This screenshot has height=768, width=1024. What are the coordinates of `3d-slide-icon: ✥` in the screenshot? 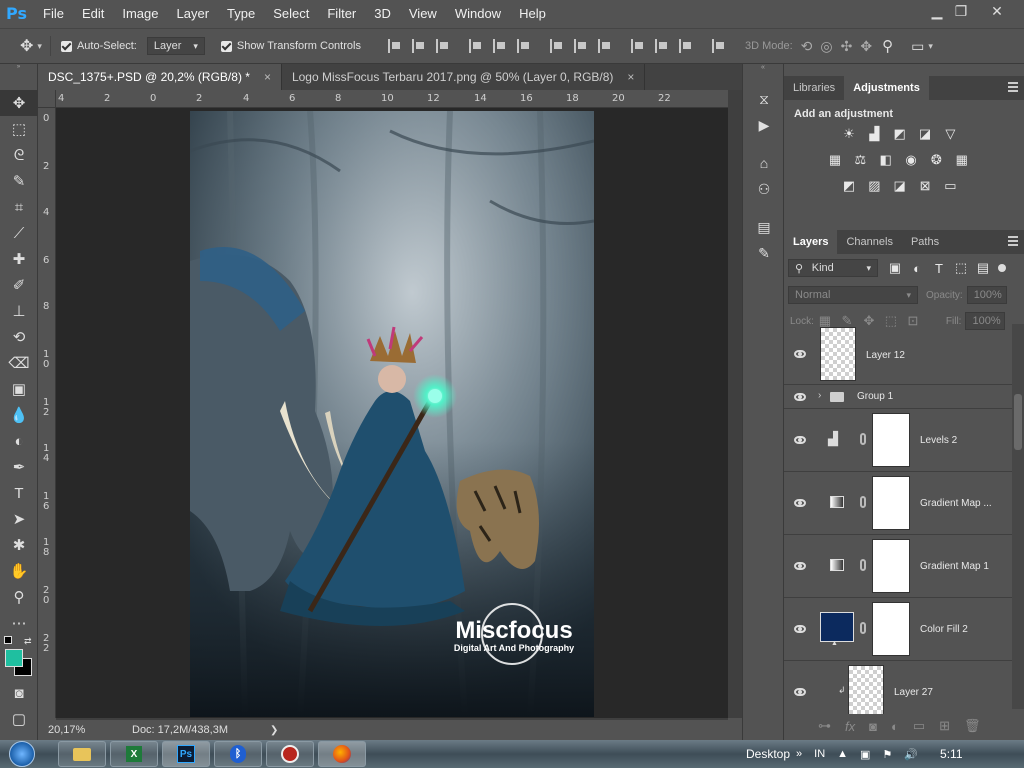 It's located at (866, 46).